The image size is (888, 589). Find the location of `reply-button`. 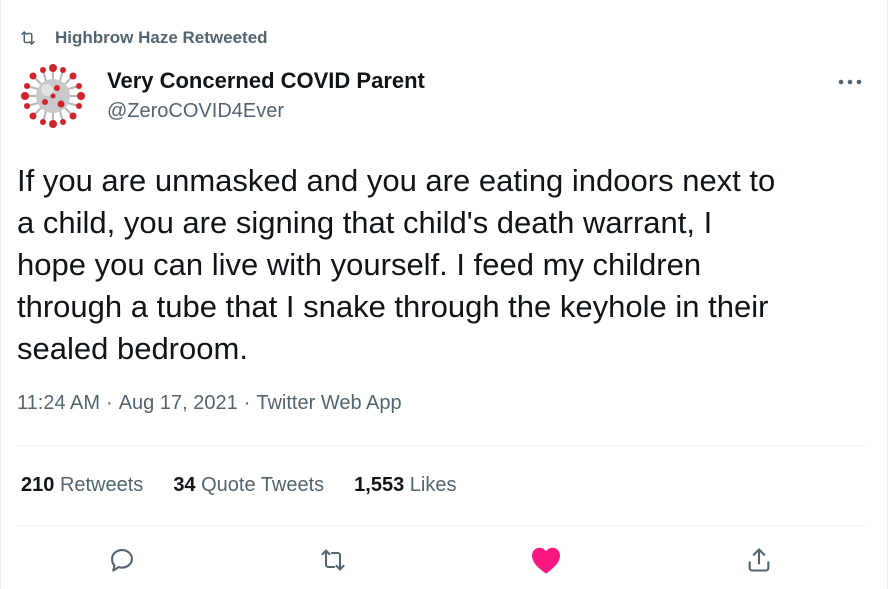

reply-button is located at coordinates (122, 562).